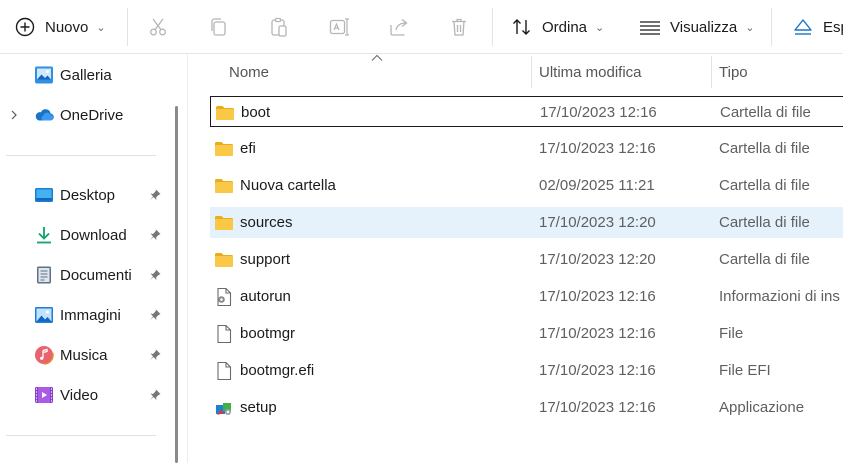 The image size is (843, 463). I want to click on table-row: boot 17/10/2023 12:16 Cartella di file, so click(526, 111).